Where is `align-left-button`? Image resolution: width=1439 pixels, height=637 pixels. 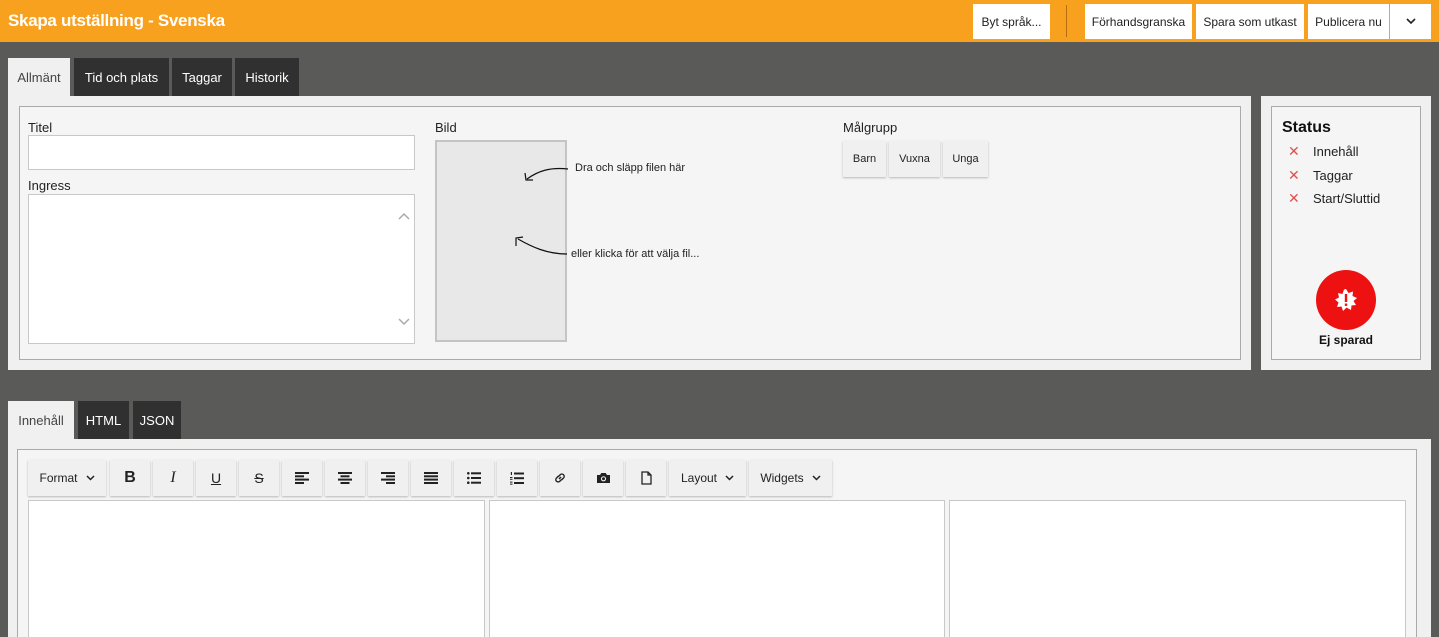 align-left-button is located at coordinates (302, 478).